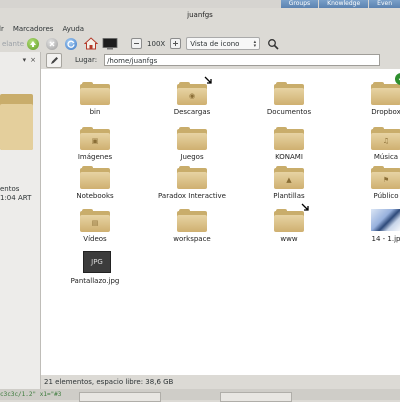 This screenshot has width=400, height=402. Describe the element at coordinates (95, 141) in the screenshot. I see `picture-emblem-icon: ▣` at that location.